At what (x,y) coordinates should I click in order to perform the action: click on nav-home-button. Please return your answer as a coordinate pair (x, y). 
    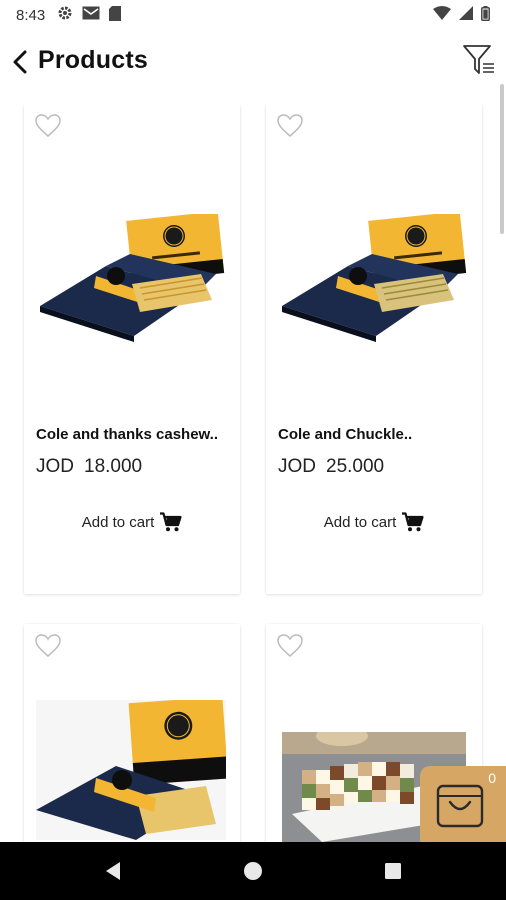
    Looking at the image, I should click on (253, 871).